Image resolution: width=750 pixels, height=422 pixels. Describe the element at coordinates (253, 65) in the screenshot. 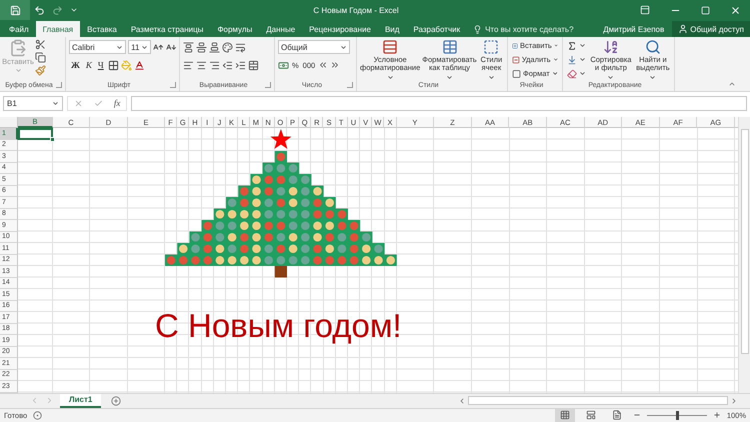

I see `merge-cells-icon` at that location.